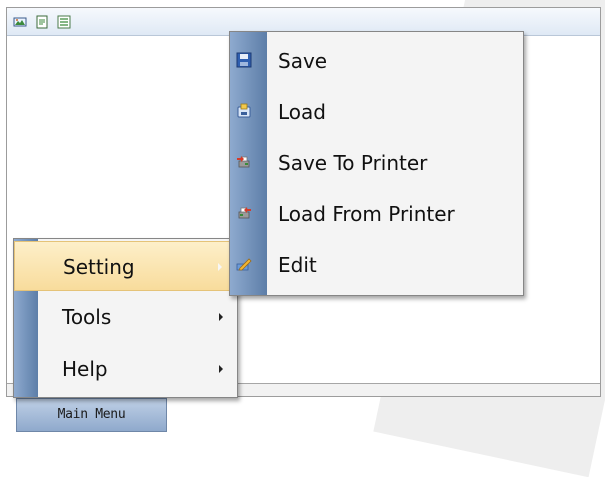  I want to click on menu-item-label: Edit, so click(297, 265).